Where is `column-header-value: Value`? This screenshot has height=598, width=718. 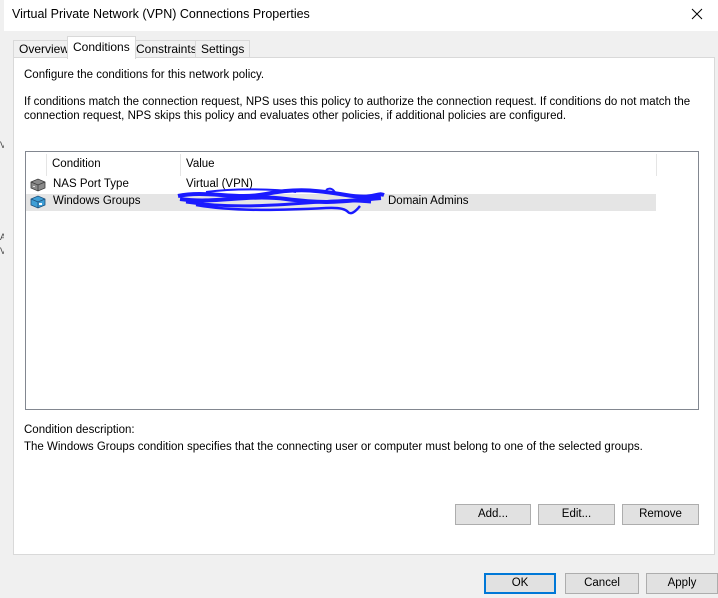
column-header-value: Value is located at coordinates (200, 164).